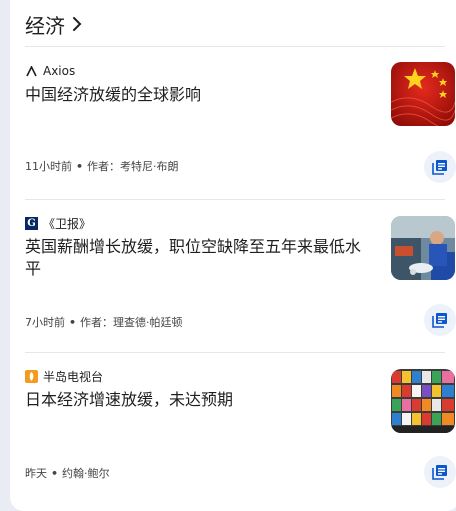  What do you see at coordinates (77, 24) in the screenshot?
I see `chevron-right-icon` at bounding box center [77, 24].